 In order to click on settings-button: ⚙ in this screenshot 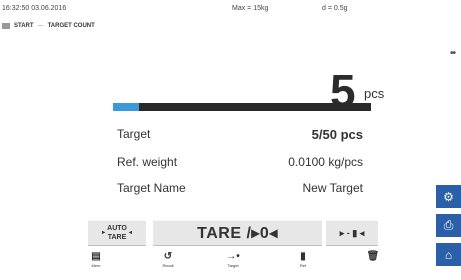, I will do `click(448, 196)`.